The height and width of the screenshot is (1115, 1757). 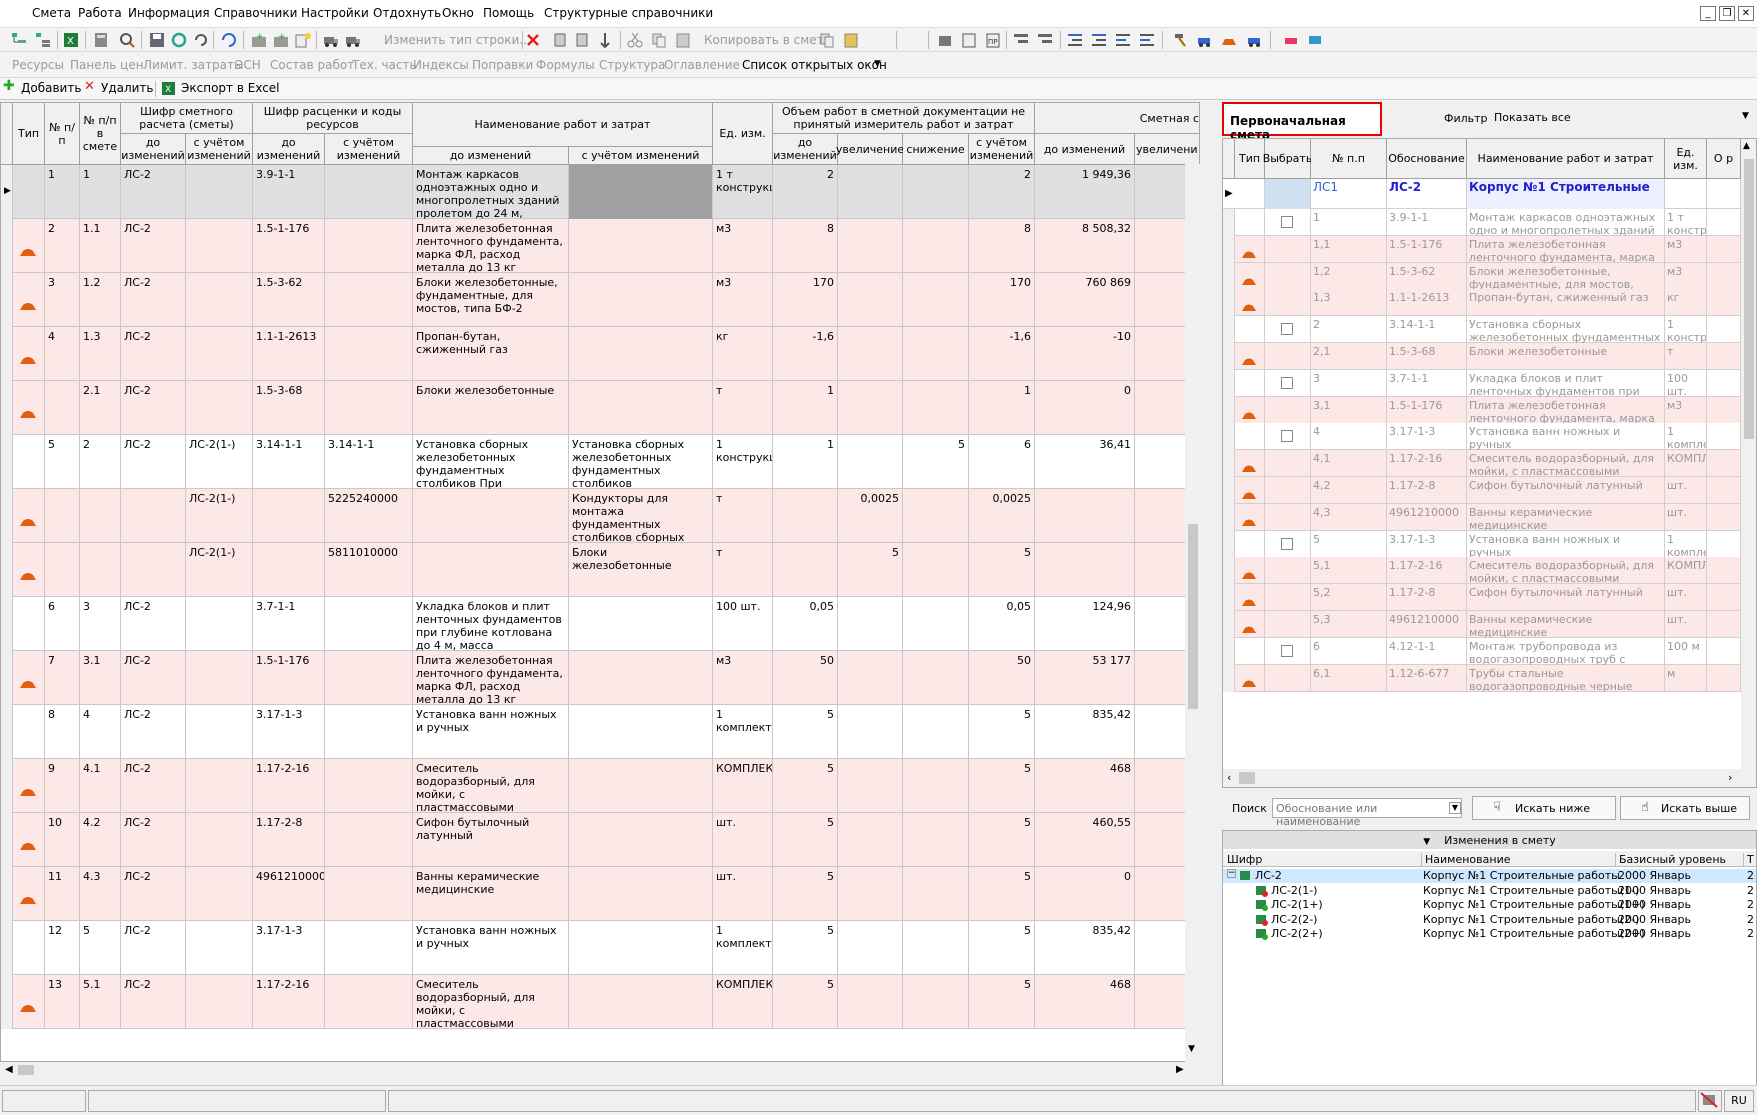 I want to click on cell-v4: 5, so click(x=1002, y=570).